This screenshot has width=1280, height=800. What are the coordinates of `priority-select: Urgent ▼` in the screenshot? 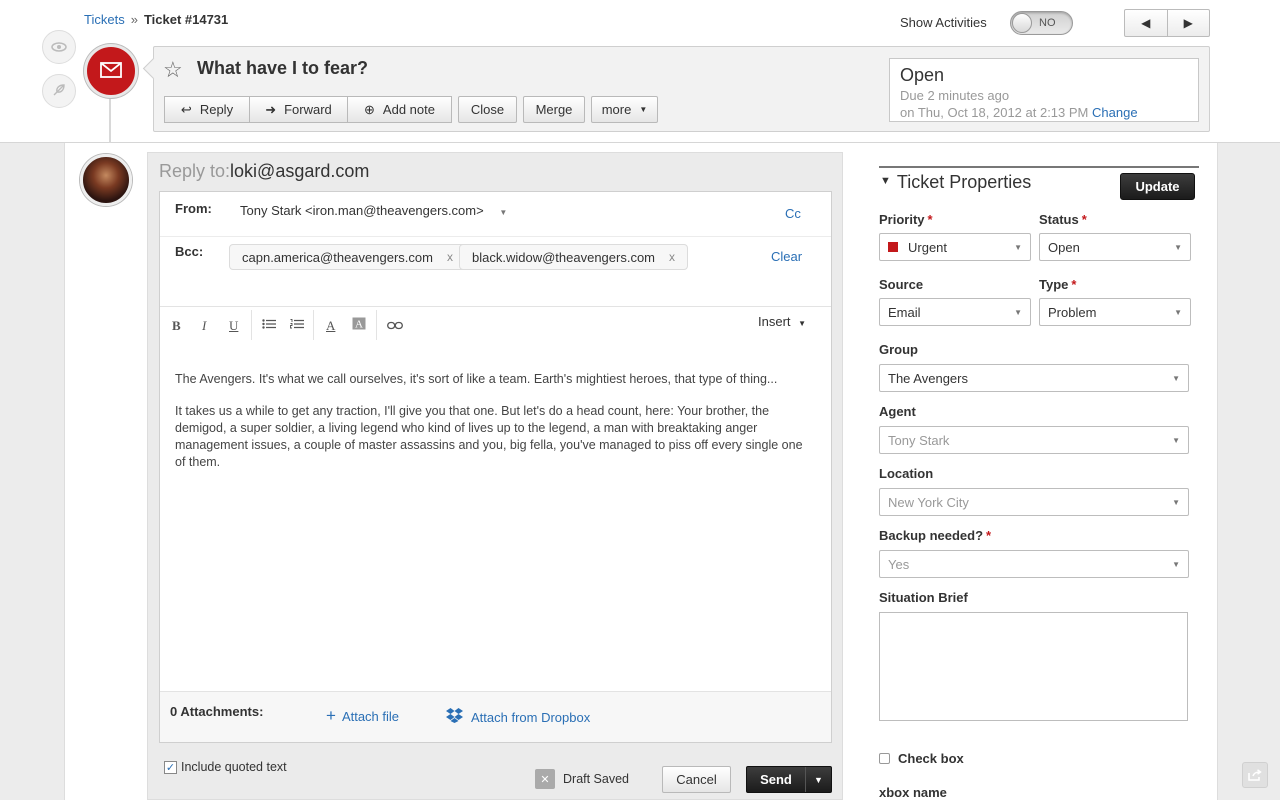 It's located at (955, 247).